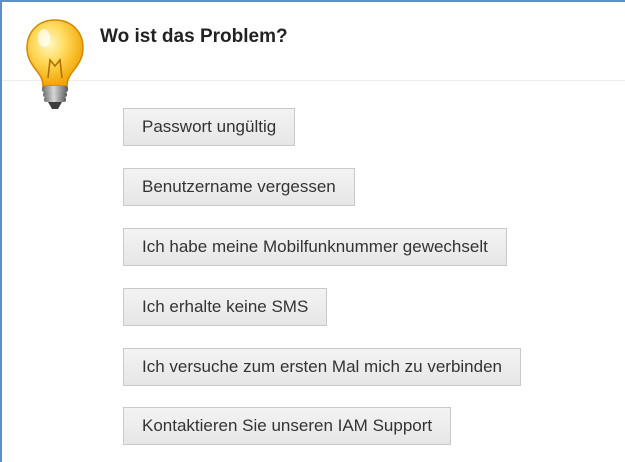 This screenshot has height=462, width=625. What do you see at coordinates (225, 307) in the screenshot?
I see `option-no-sms-button: Ich erhalte keine SMS` at bounding box center [225, 307].